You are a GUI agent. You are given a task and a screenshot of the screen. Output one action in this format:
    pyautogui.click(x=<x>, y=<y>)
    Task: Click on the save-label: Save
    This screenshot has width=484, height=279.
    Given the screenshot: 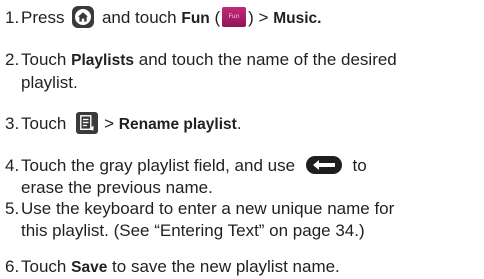 What is the action you would take?
    pyautogui.click(x=89, y=267)
    